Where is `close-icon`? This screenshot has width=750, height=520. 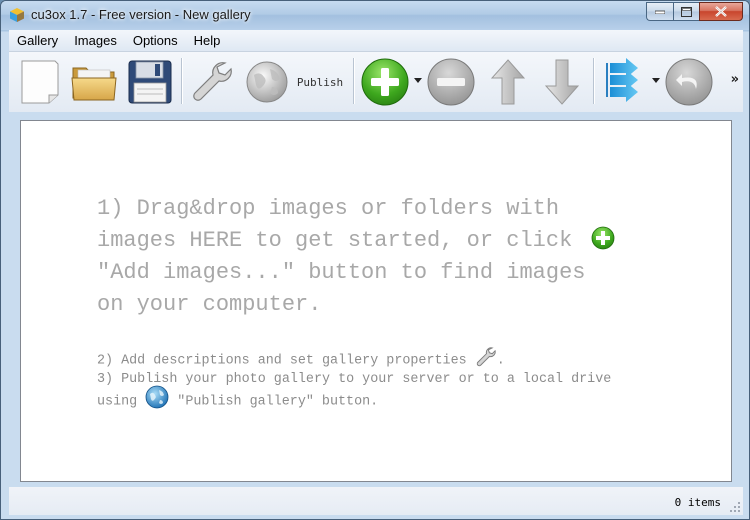 close-icon is located at coordinates (721, 11).